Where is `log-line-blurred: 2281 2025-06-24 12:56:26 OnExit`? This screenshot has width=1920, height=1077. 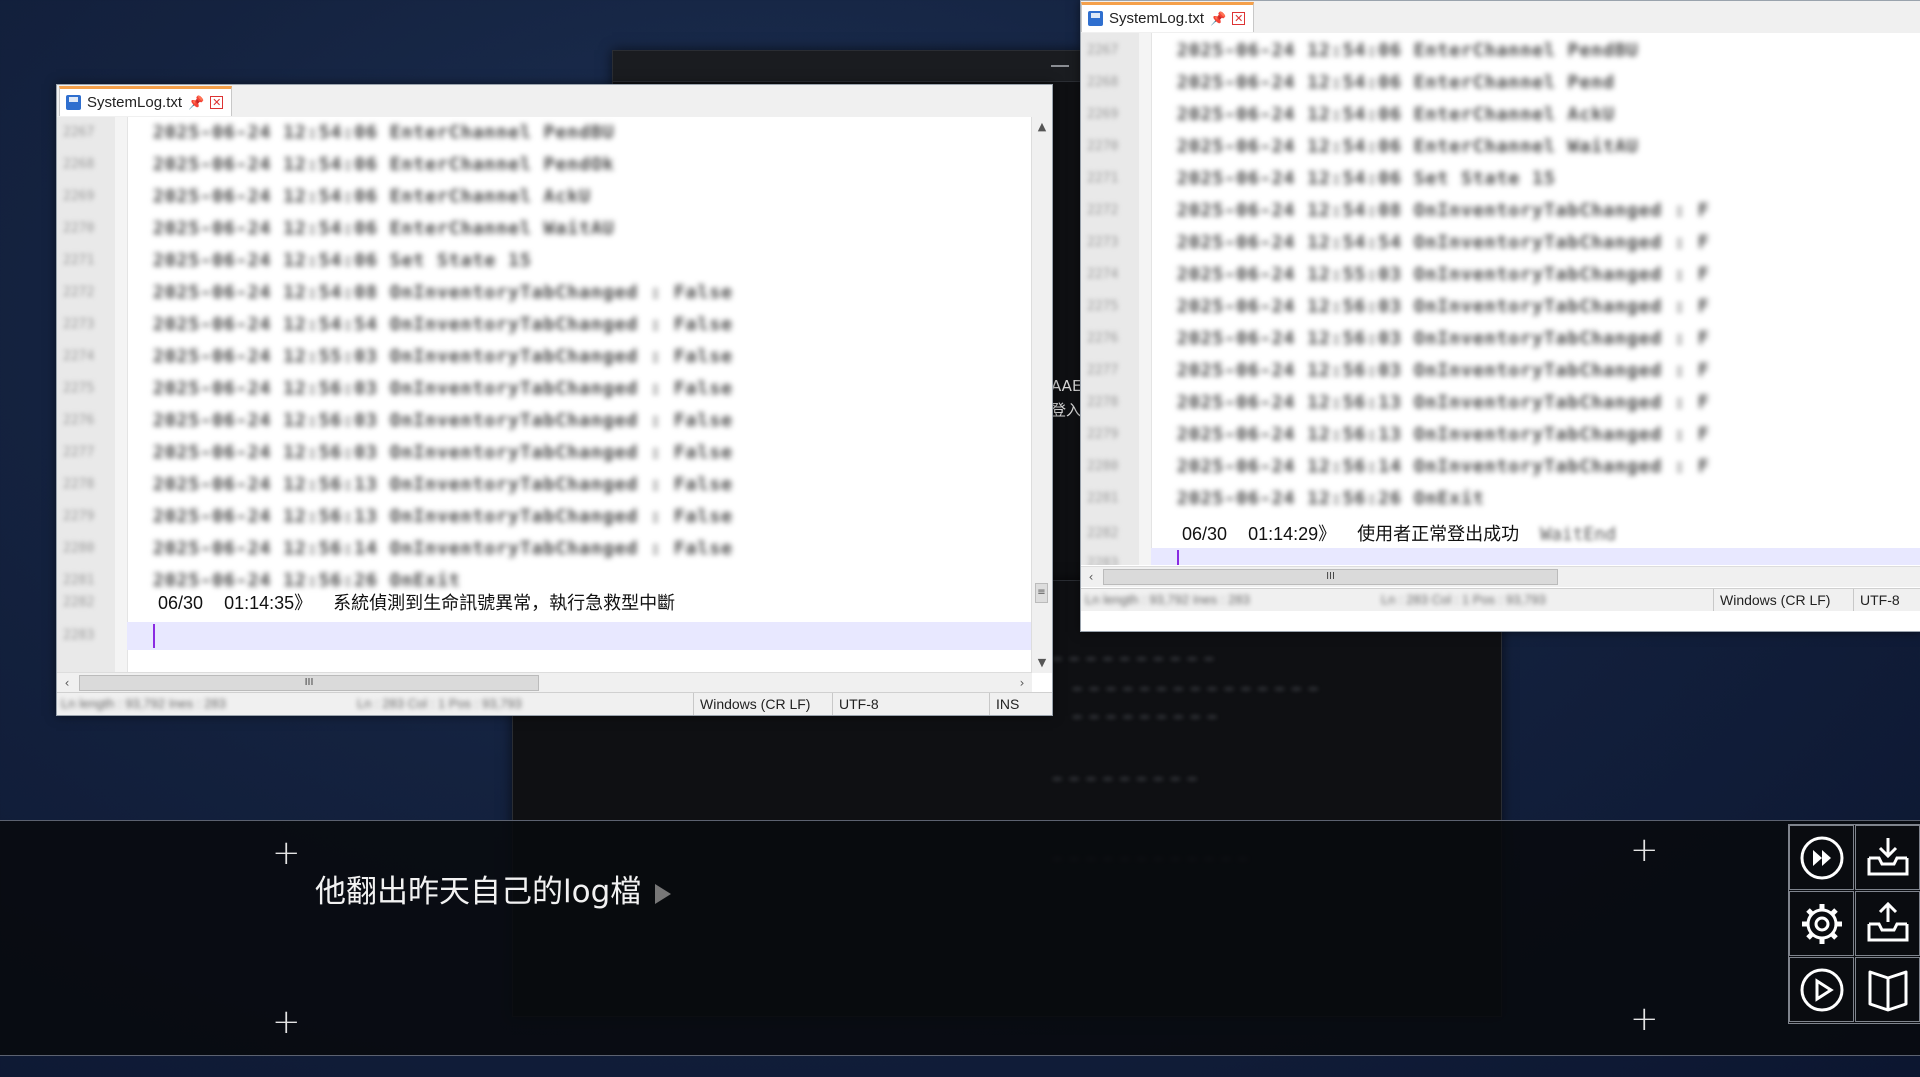
log-line-blurred: 2281 2025-06-24 12:56:26 OnExit is located at coordinates (1500, 499).